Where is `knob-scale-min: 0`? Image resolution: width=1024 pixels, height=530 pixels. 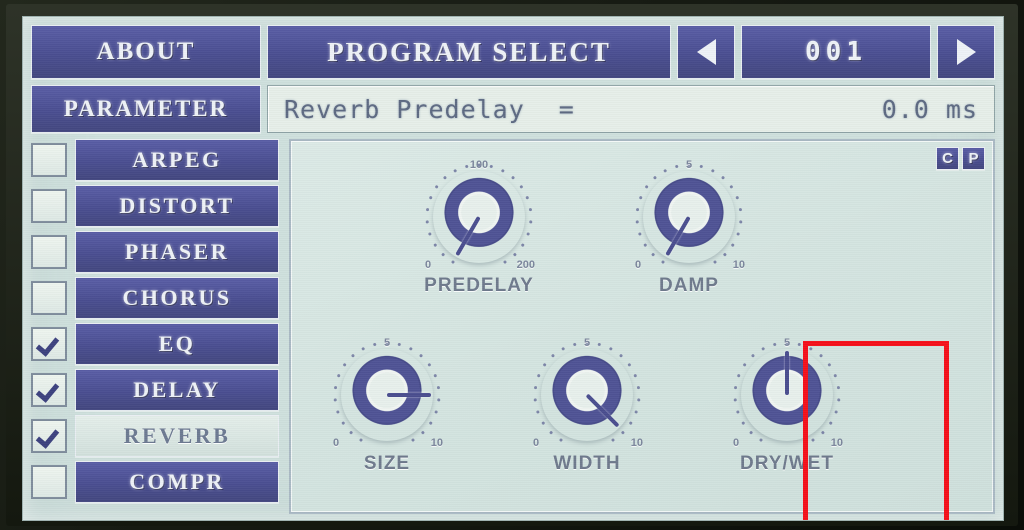
knob-scale-min: 0 is located at coordinates (536, 443).